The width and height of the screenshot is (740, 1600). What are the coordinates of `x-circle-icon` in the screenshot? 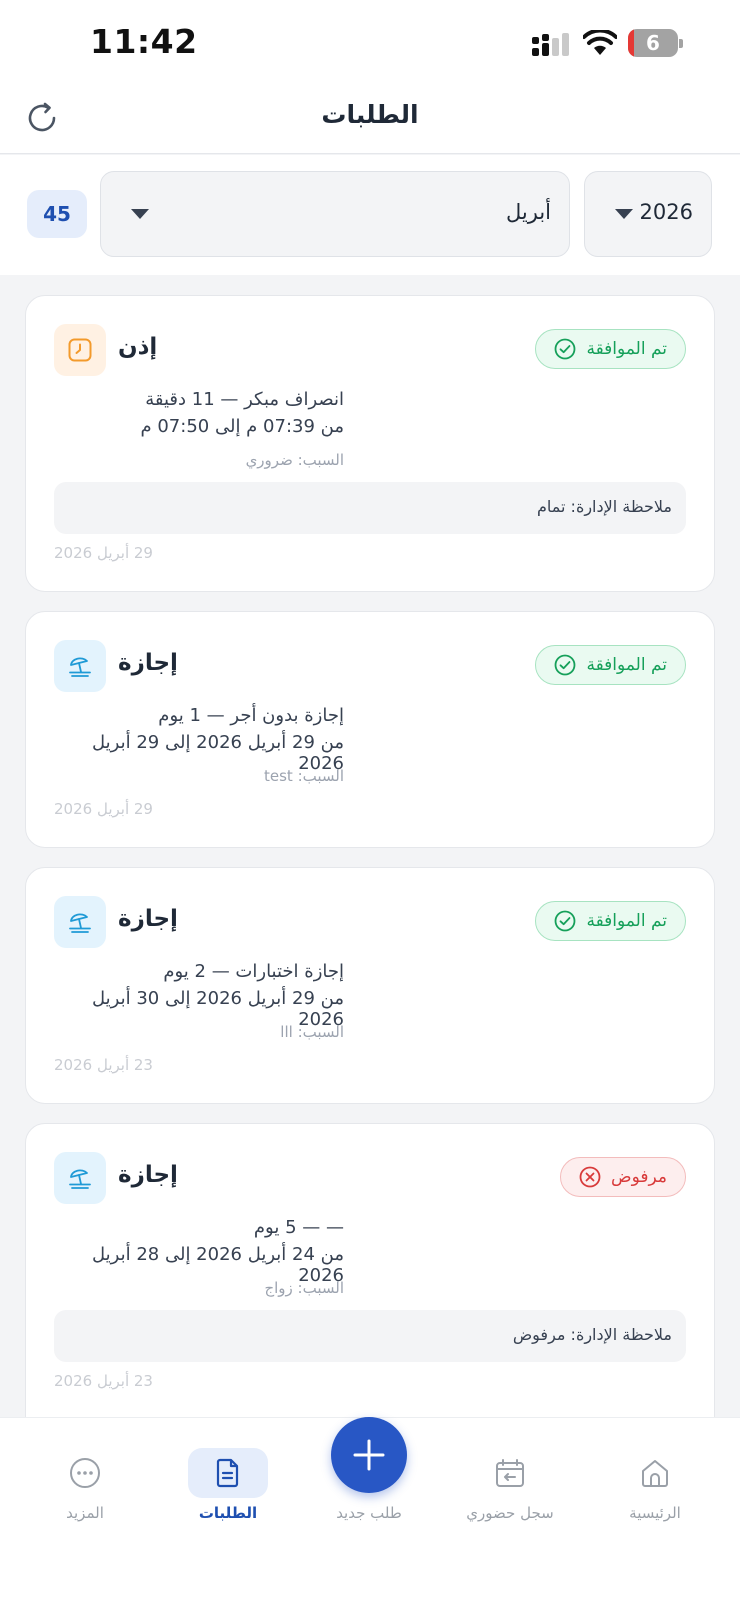 It's located at (590, 1177).